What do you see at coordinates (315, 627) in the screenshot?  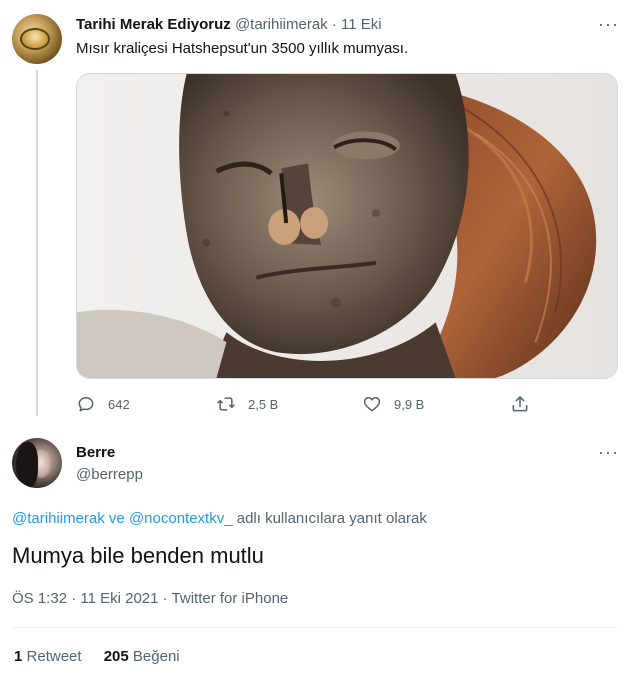 I see `divider` at bounding box center [315, 627].